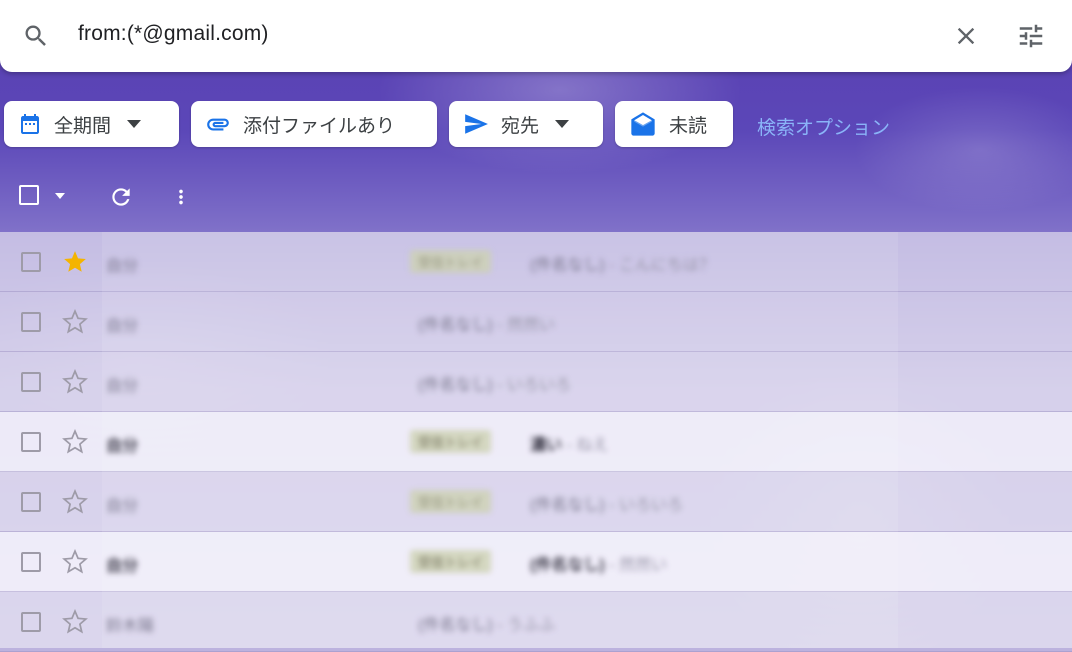 This screenshot has width=1072, height=652. Describe the element at coordinates (688, 126) in the screenshot. I see `unread-chip-label: 未読` at that location.